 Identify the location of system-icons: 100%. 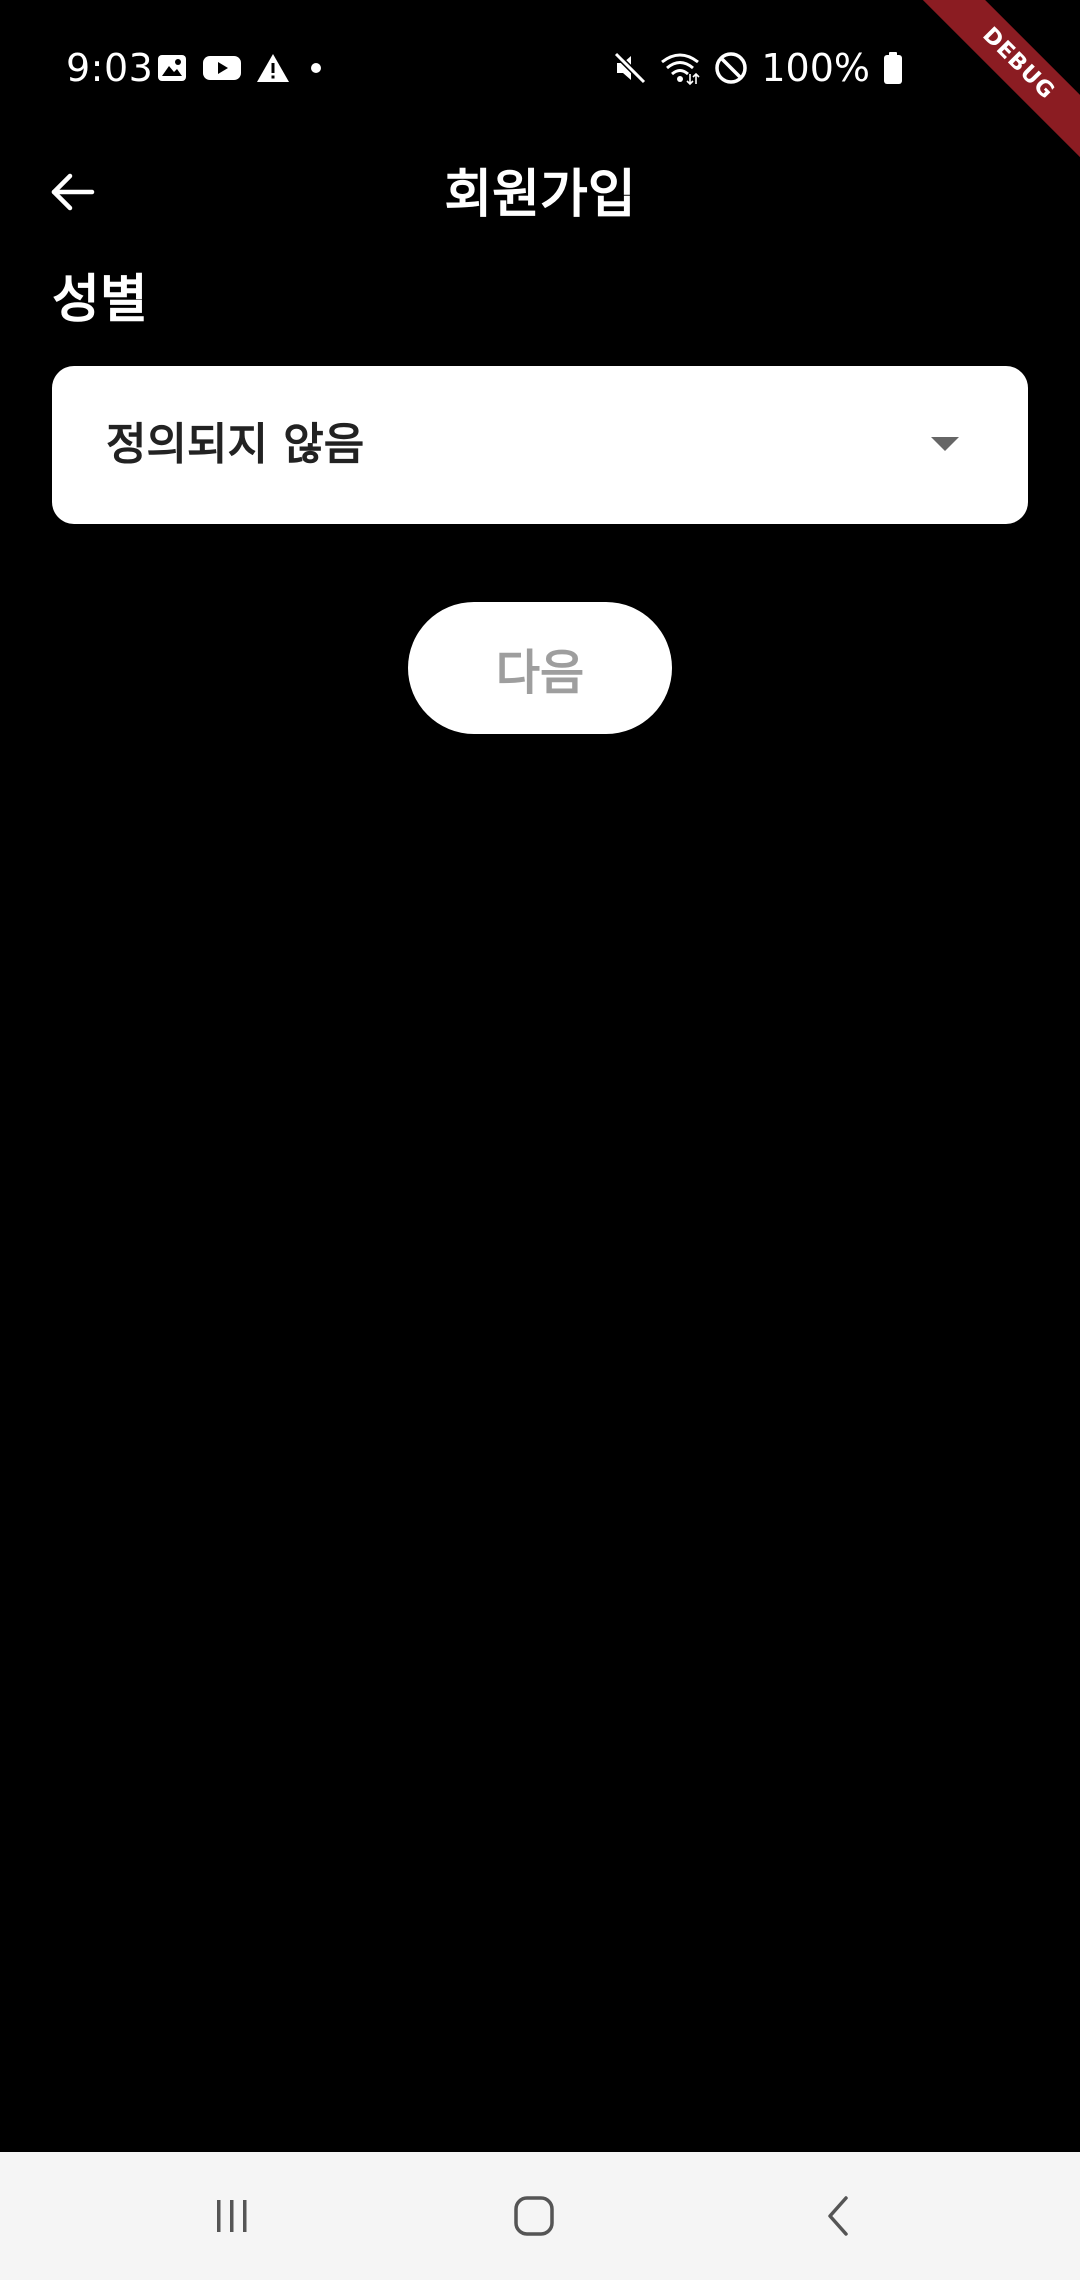
(758, 68).